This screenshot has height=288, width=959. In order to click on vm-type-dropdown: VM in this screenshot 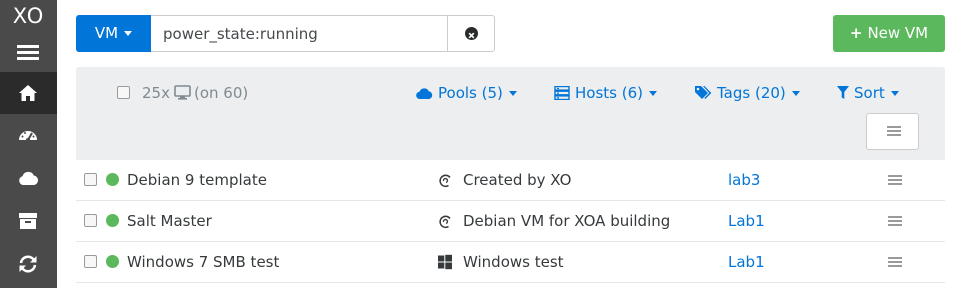, I will do `click(113, 33)`.